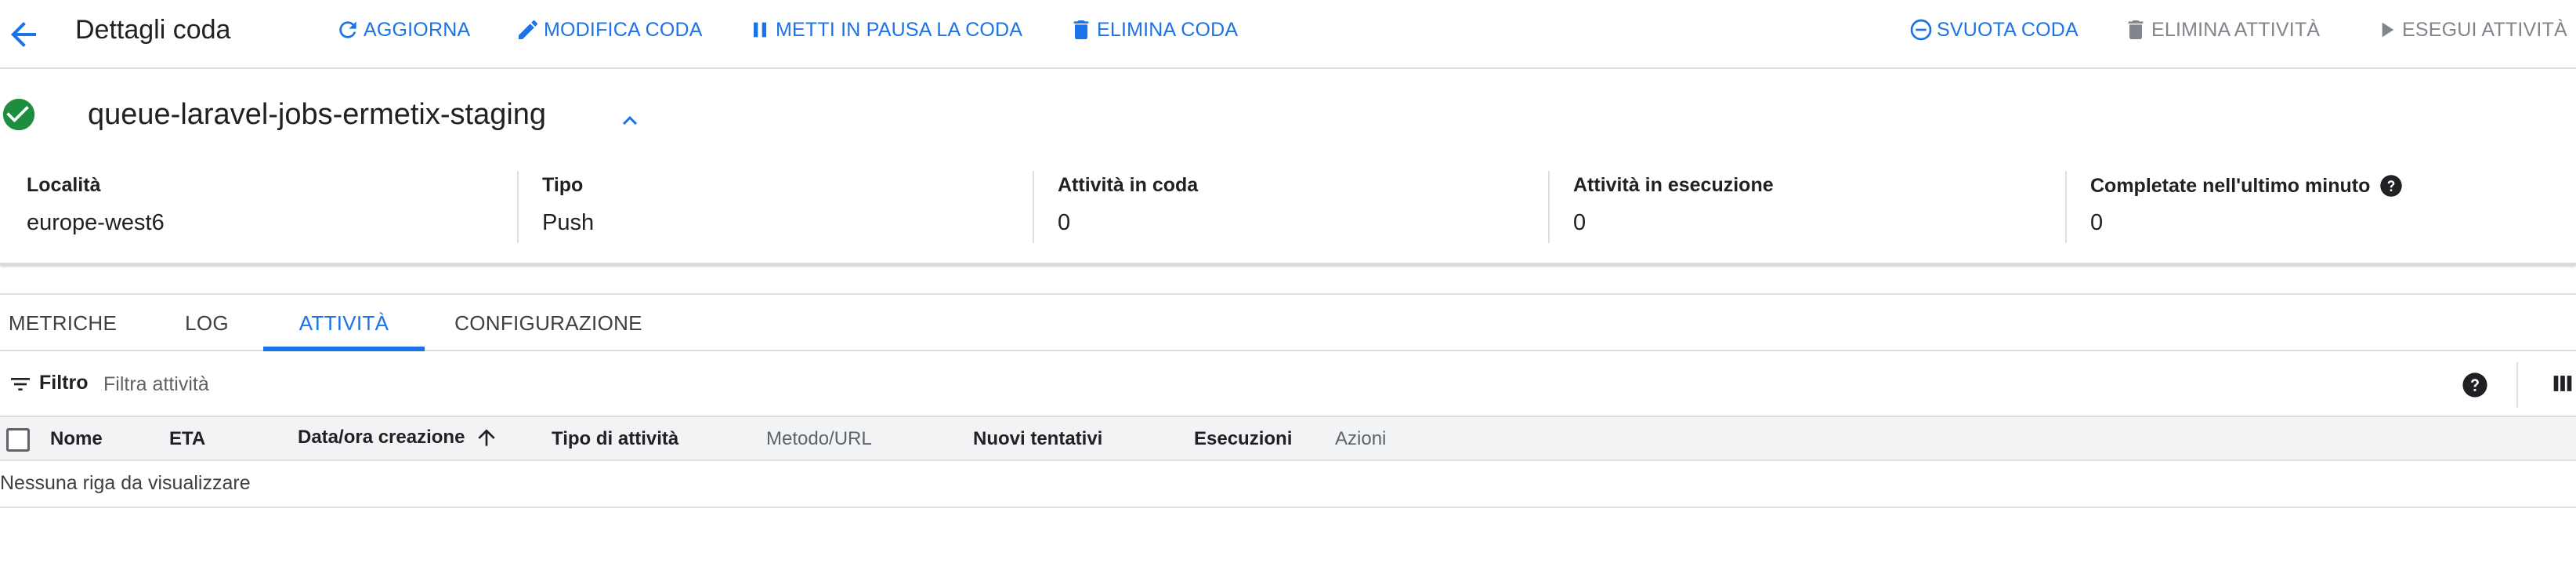 The image size is (2576, 563). What do you see at coordinates (344, 323) in the screenshot?
I see `tab-tasks: ATTIVITÀ` at bounding box center [344, 323].